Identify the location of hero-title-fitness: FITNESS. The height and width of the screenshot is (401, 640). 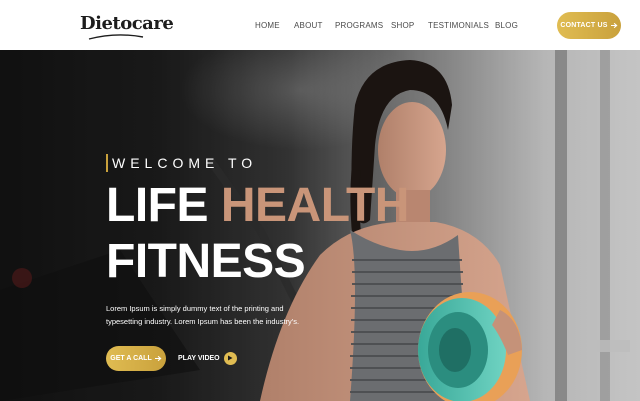
(206, 261).